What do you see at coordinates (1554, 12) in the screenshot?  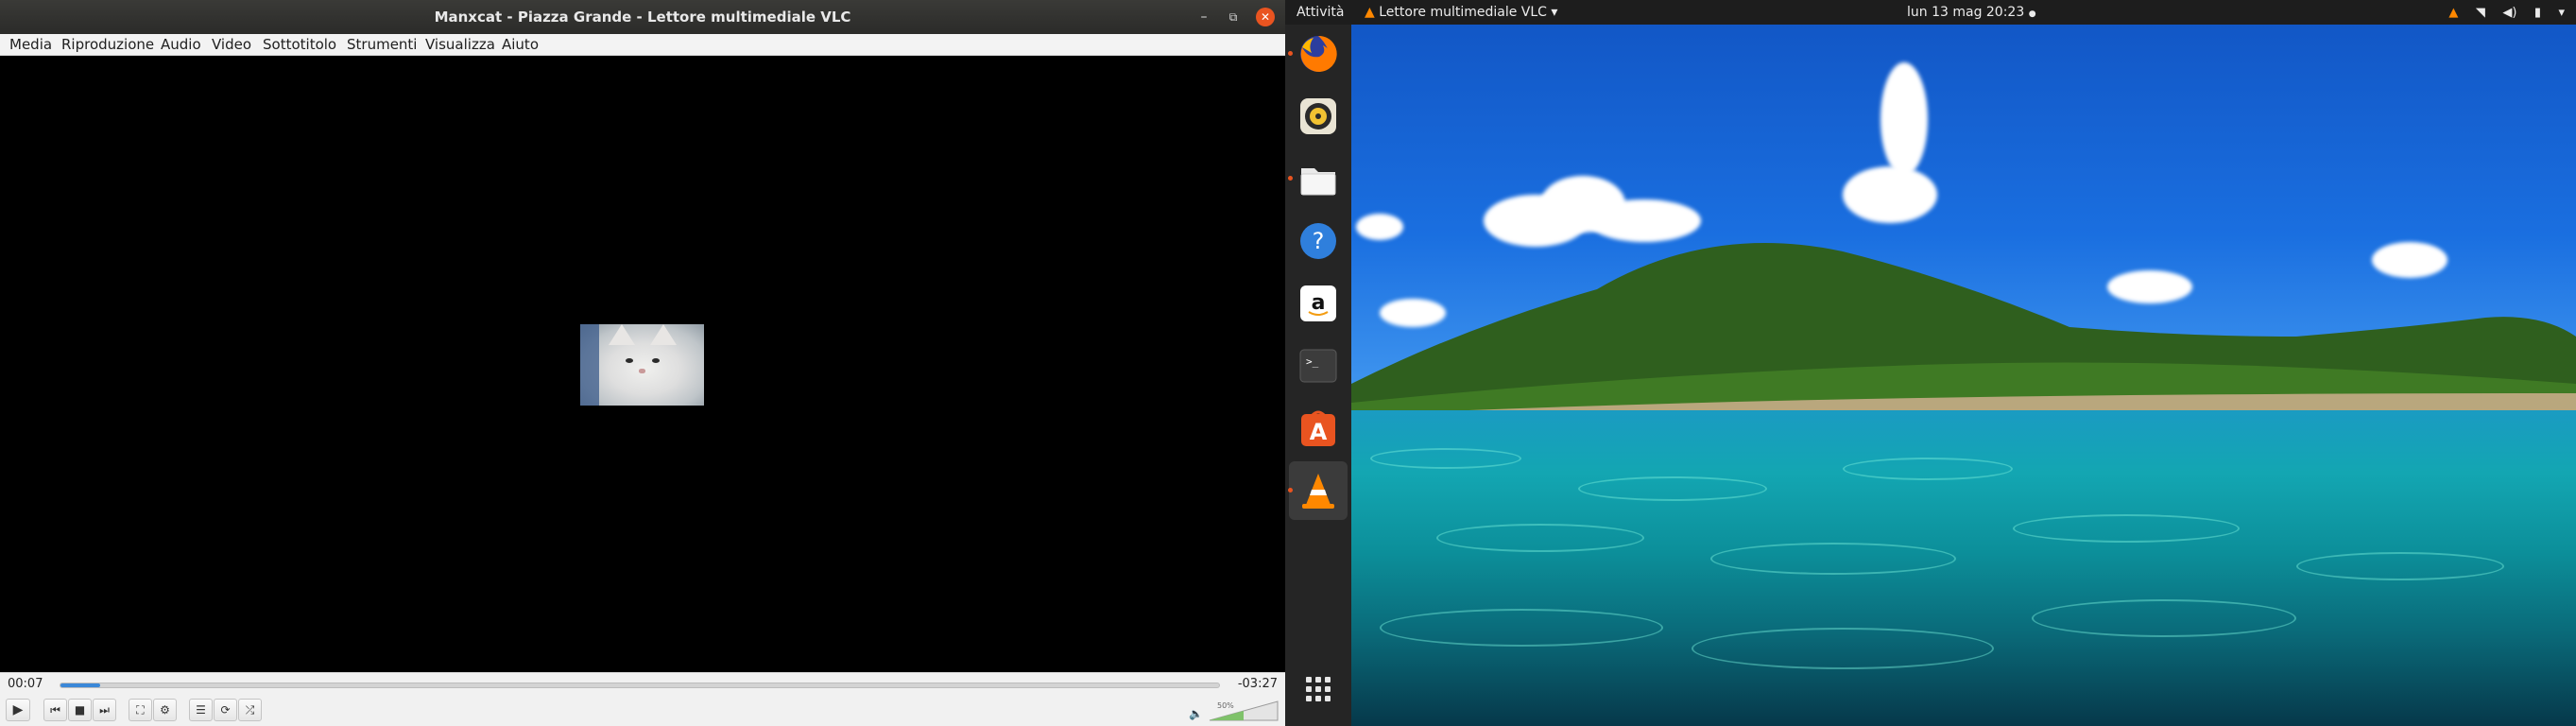 I see `chevron-down-icon: ▾` at bounding box center [1554, 12].